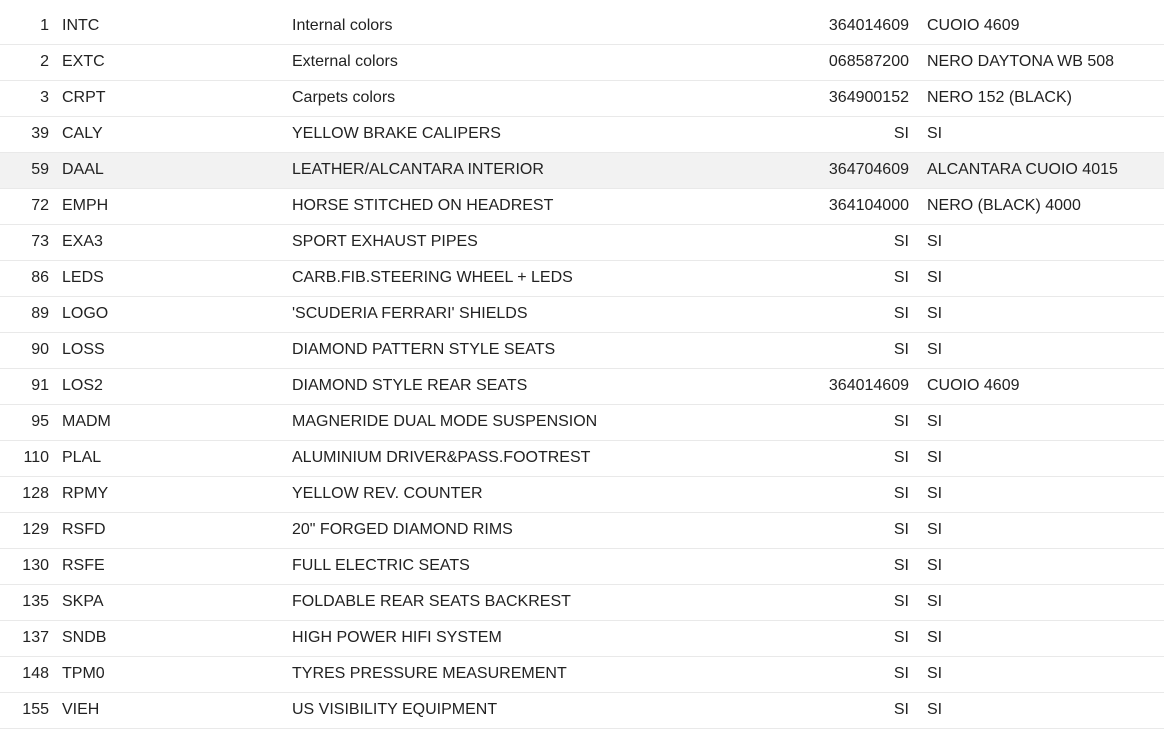 This screenshot has width=1164, height=746. I want to click on option-code: LOGO, so click(171, 314).